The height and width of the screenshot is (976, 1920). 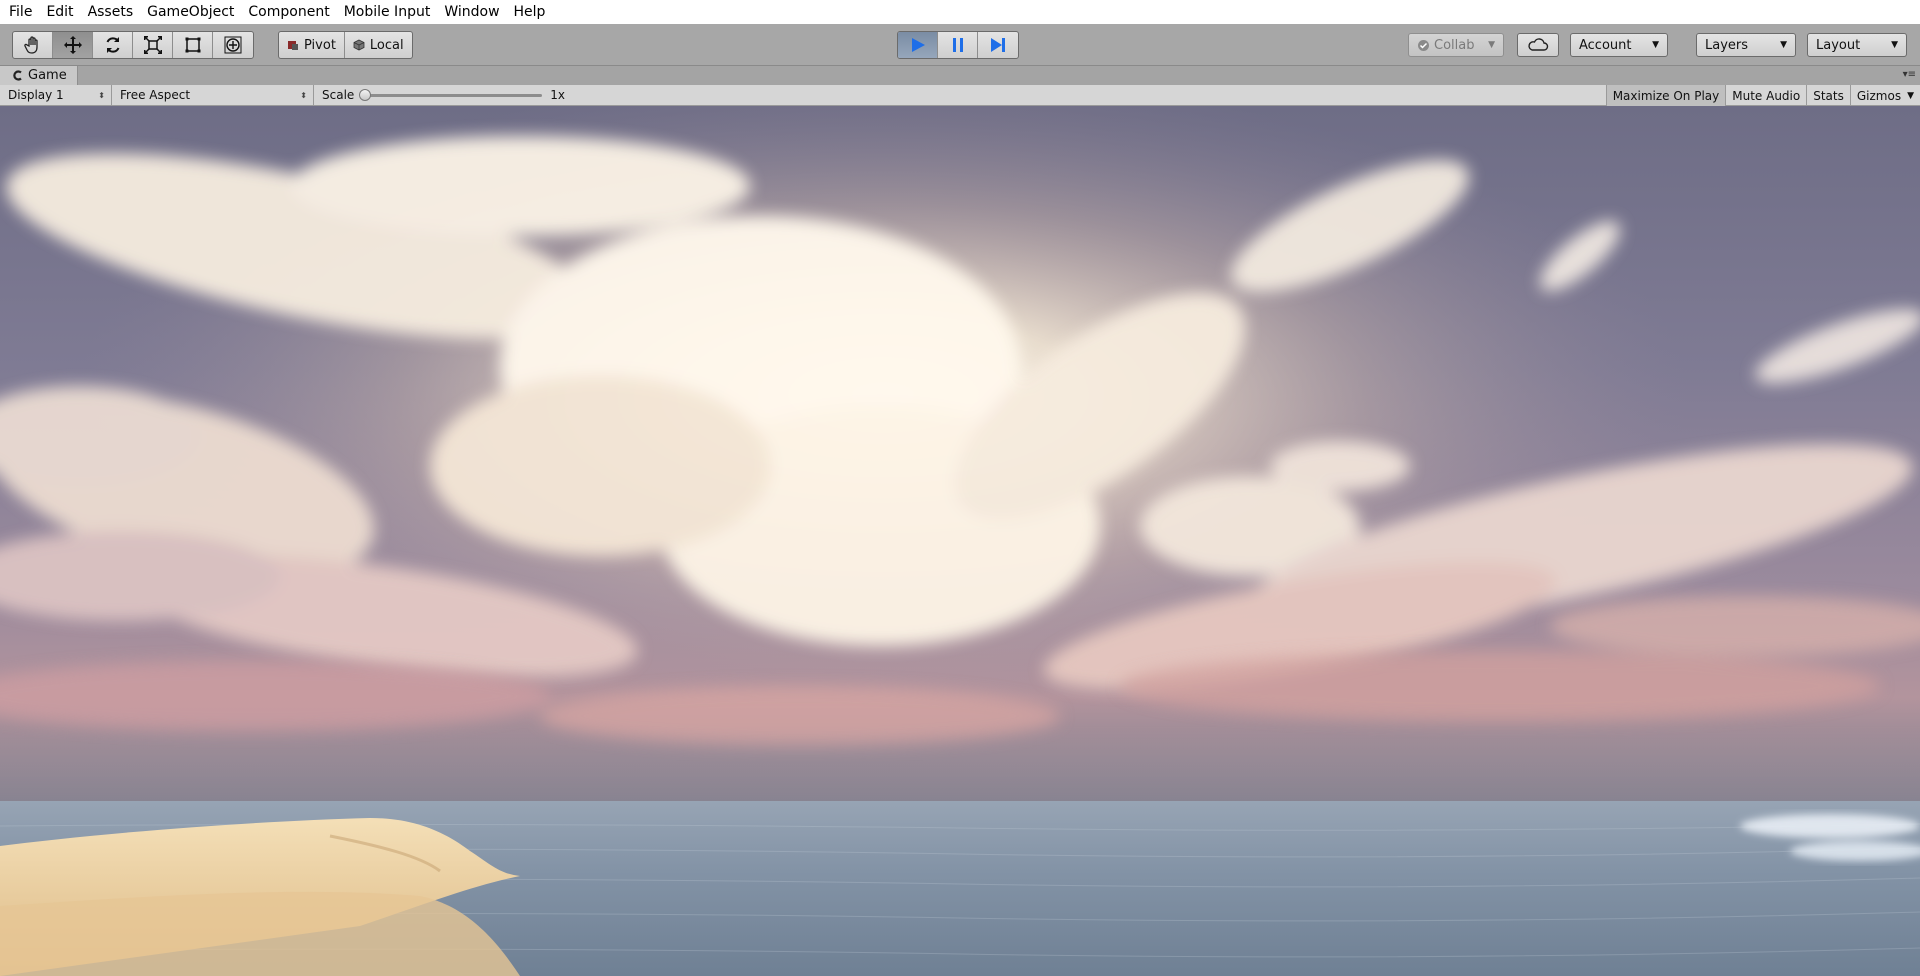 I want to click on menu-component: Component, so click(x=288, y=12).